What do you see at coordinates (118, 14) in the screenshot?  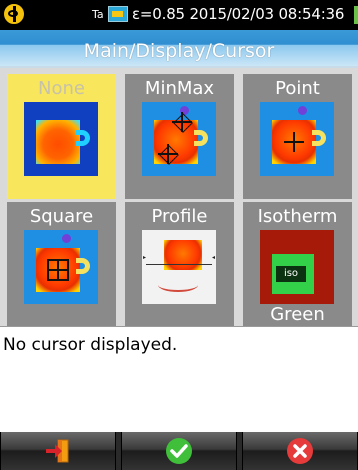 I see `ambient-temp-icon` at bounding box center [118, 14].